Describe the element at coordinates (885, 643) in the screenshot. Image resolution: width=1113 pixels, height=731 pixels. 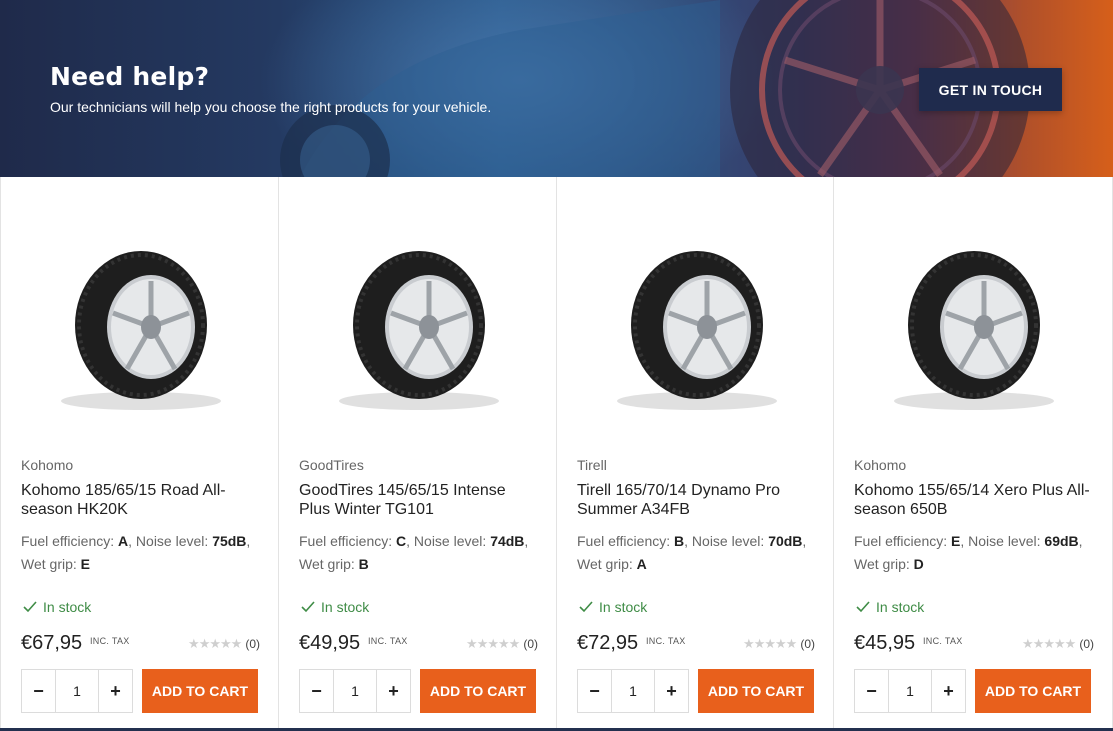
I see `product-price: €45,95` at that location.